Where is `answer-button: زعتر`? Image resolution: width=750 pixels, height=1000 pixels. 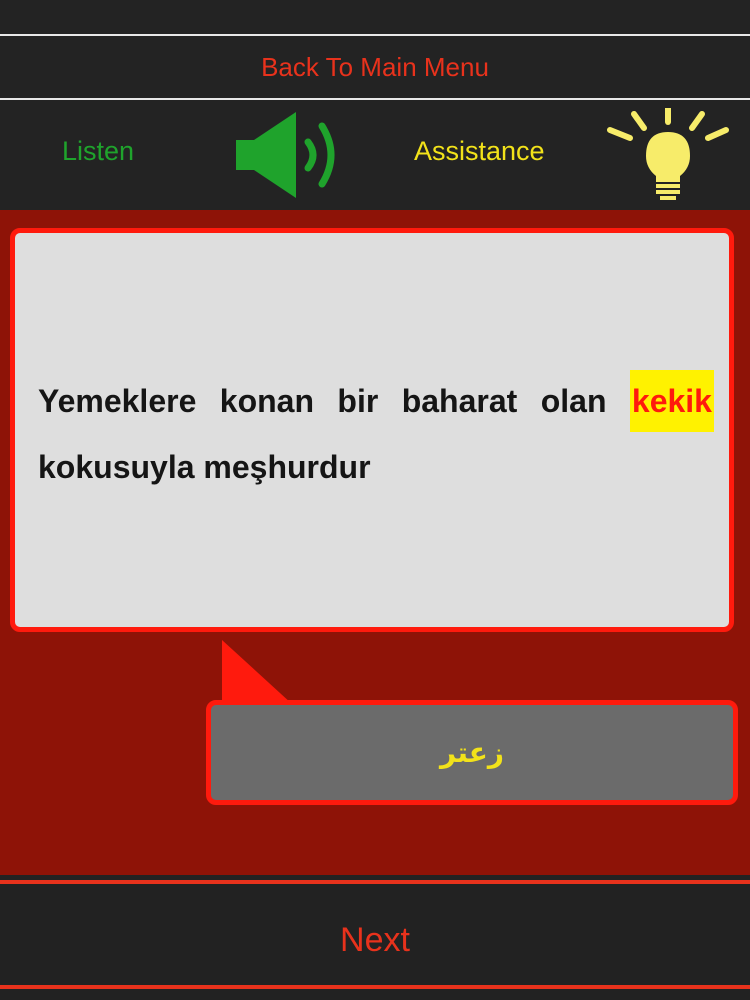
answer-button: زعتر is located at coordinates (472, 752).